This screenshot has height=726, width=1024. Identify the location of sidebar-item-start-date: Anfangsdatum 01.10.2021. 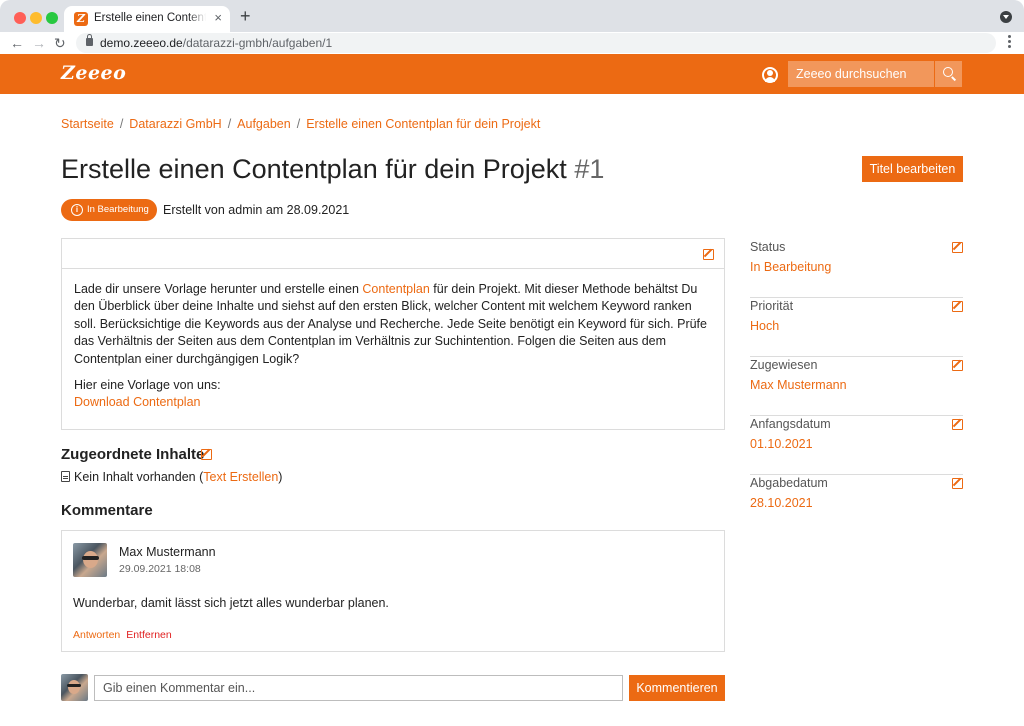
(856, 445).